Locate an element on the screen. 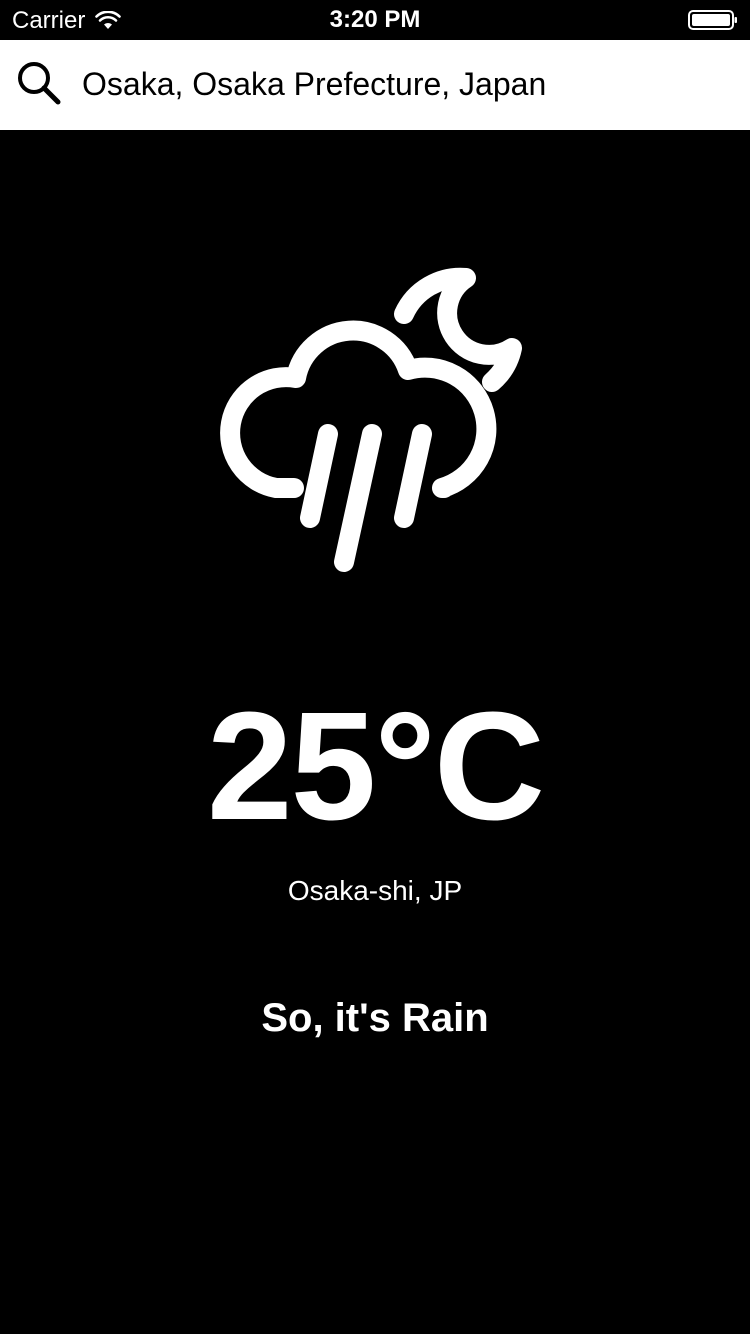 The image size is (750, 1334). status-time: 3:20 PM is located at coordinates (375, 19).